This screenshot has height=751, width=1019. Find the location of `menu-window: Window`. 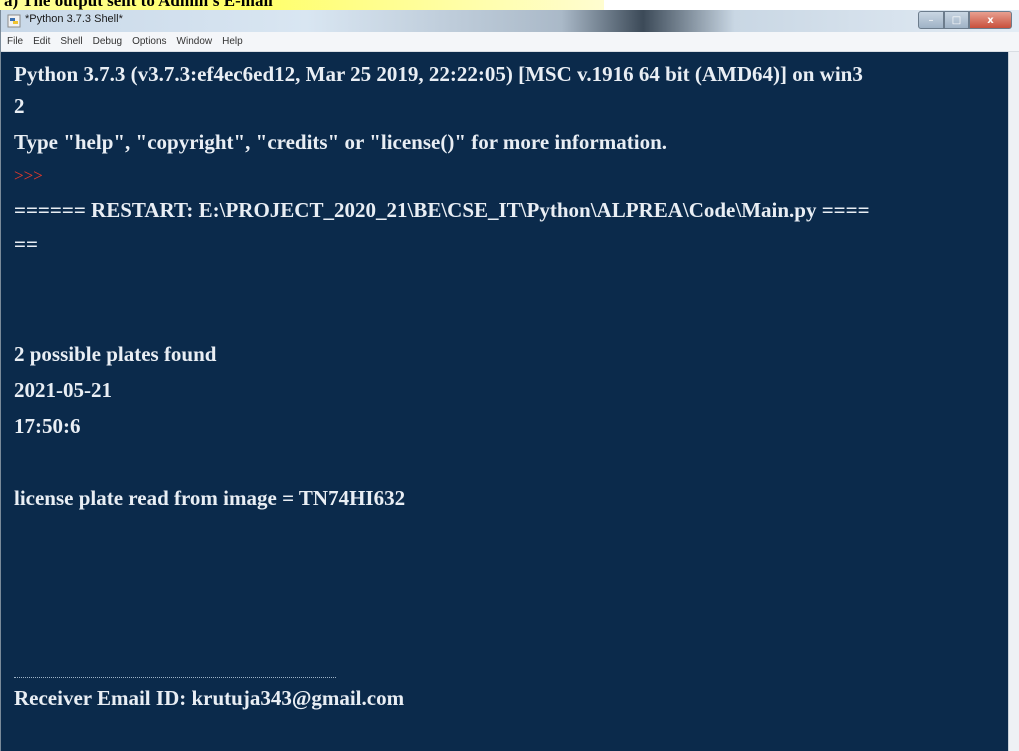

menu-window: Window is located at coordinates (195, 41).